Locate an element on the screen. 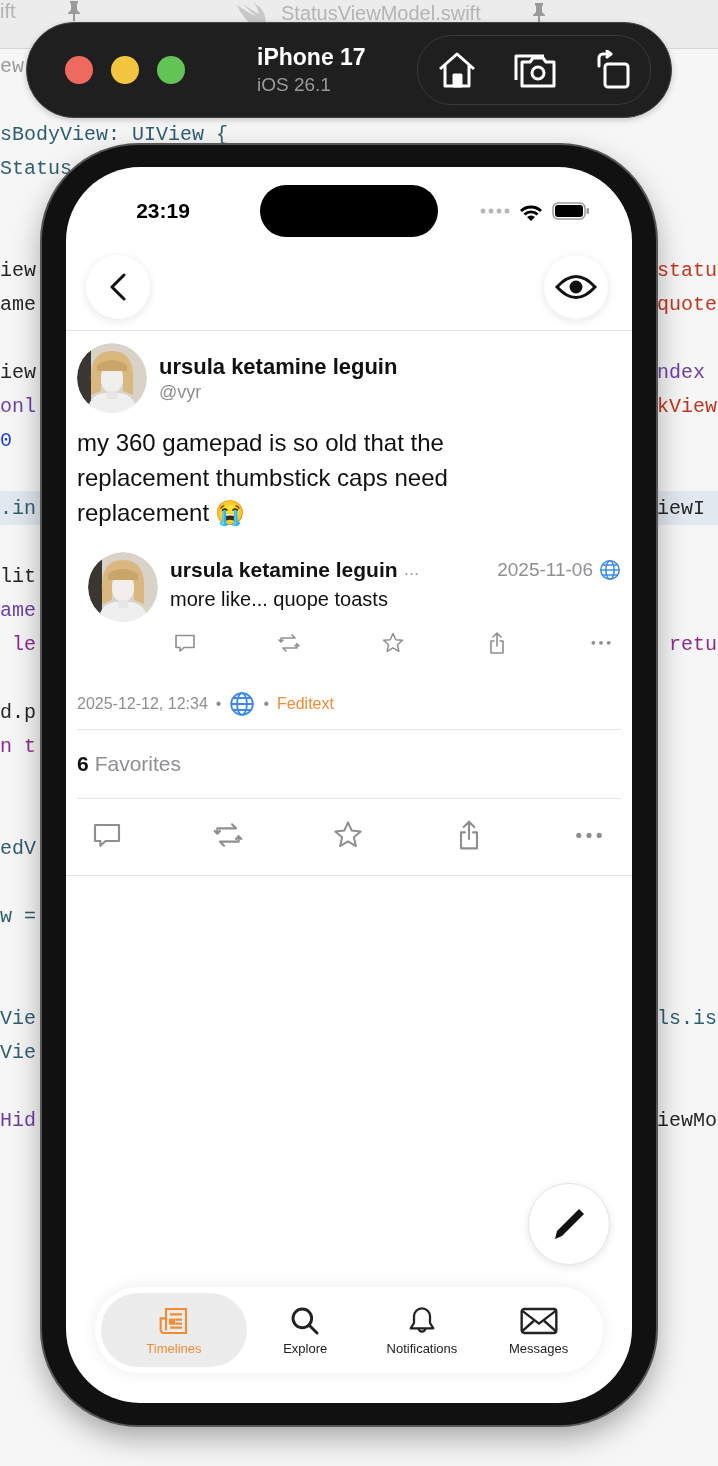 The image size is (718, 1466). code-text: Status is located at coordinates (36, 168).